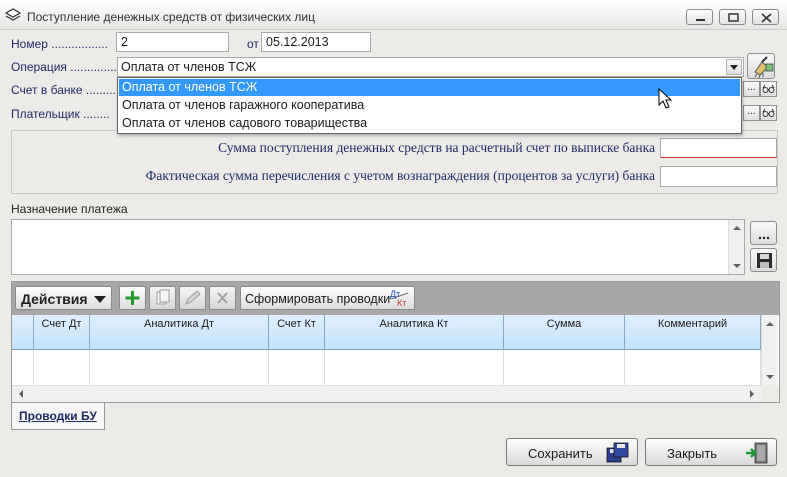 The width and height of the screenshot is (787, 477). I want to click on add-row-button, so click(132, 298).